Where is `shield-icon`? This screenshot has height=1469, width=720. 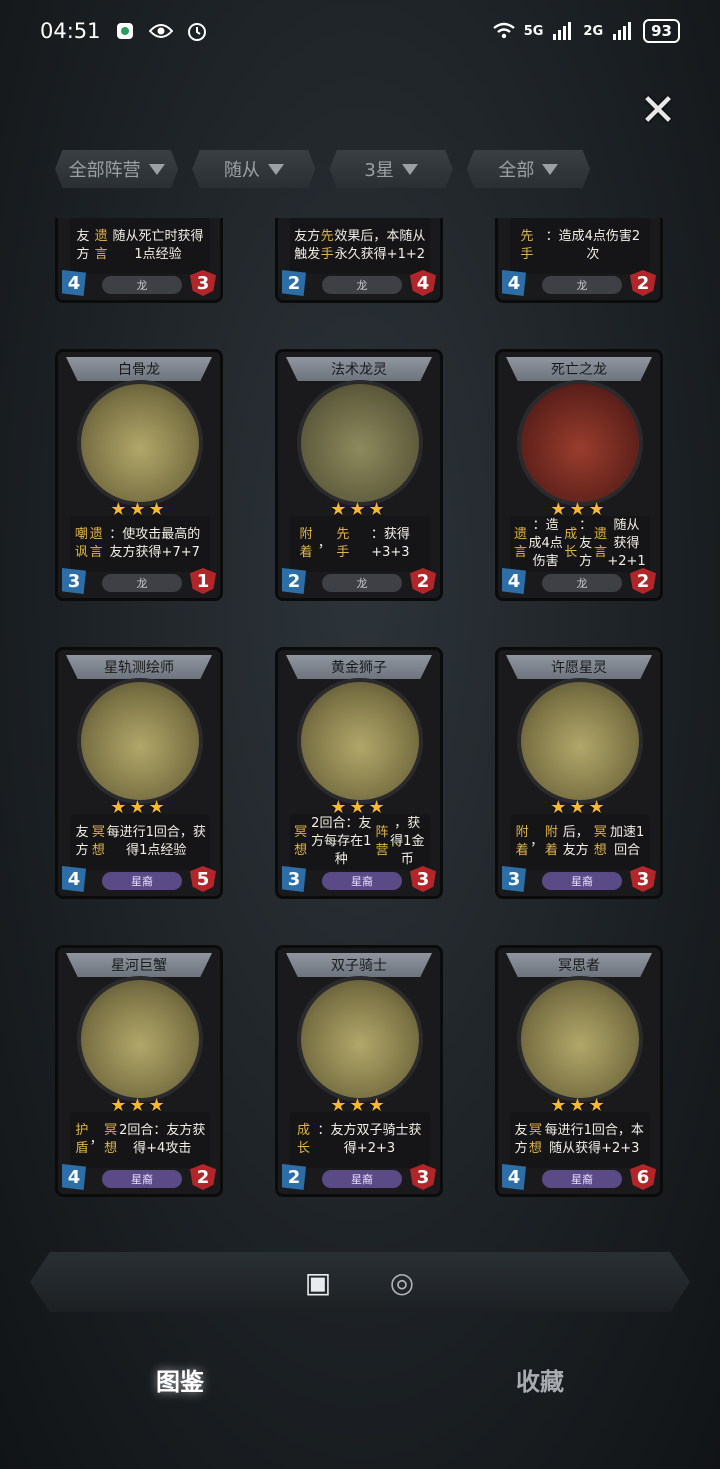 shield-icon is located at coordinates (125, 31).